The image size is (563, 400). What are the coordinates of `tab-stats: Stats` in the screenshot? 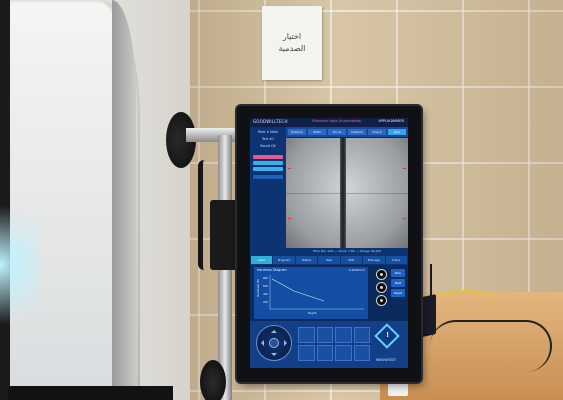 It's located at (317, 132).